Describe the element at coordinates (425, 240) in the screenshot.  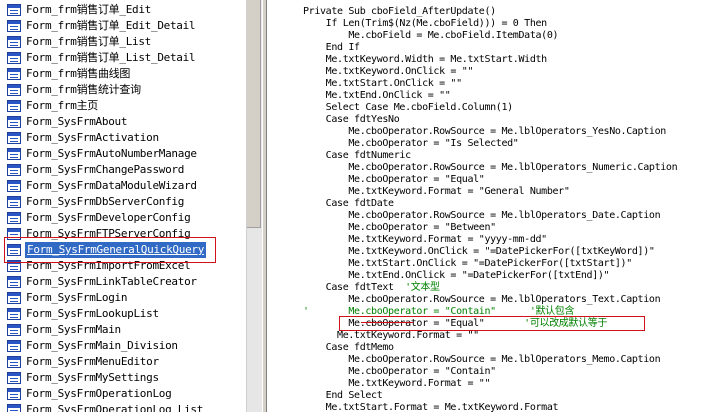
I see `code-line: Me.txtKeyword.Format = "yyyy-mm-dd"` at that location.